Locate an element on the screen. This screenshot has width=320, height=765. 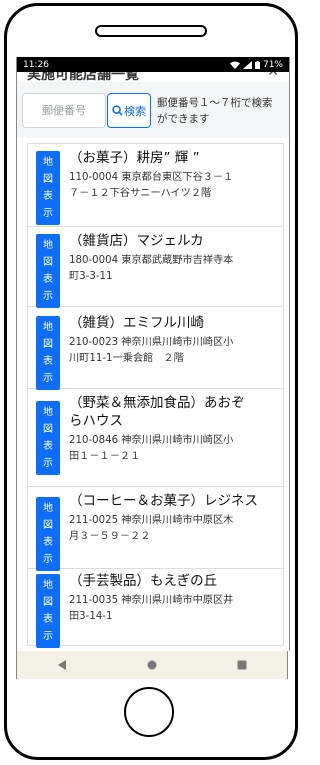
shop-address: 210-0023 神奈川県川崎市川崎区小 川町11-1一乗会館 ２階 is located at coordinates (173, 351).